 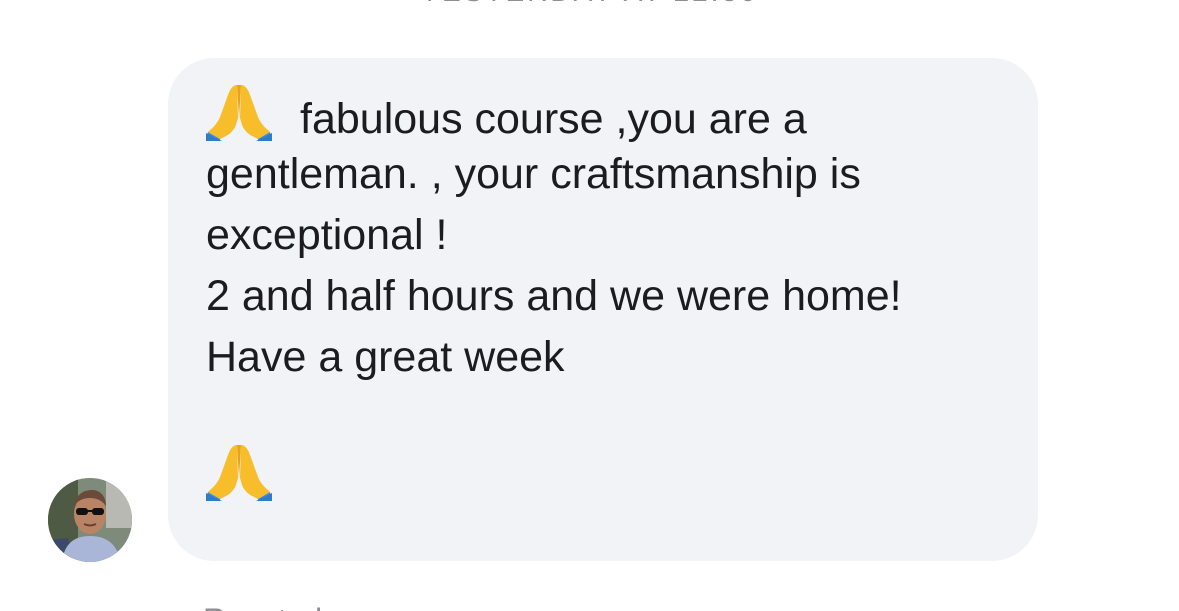 I want to click on message-line: exceptional !, so click(x=327, y=235).